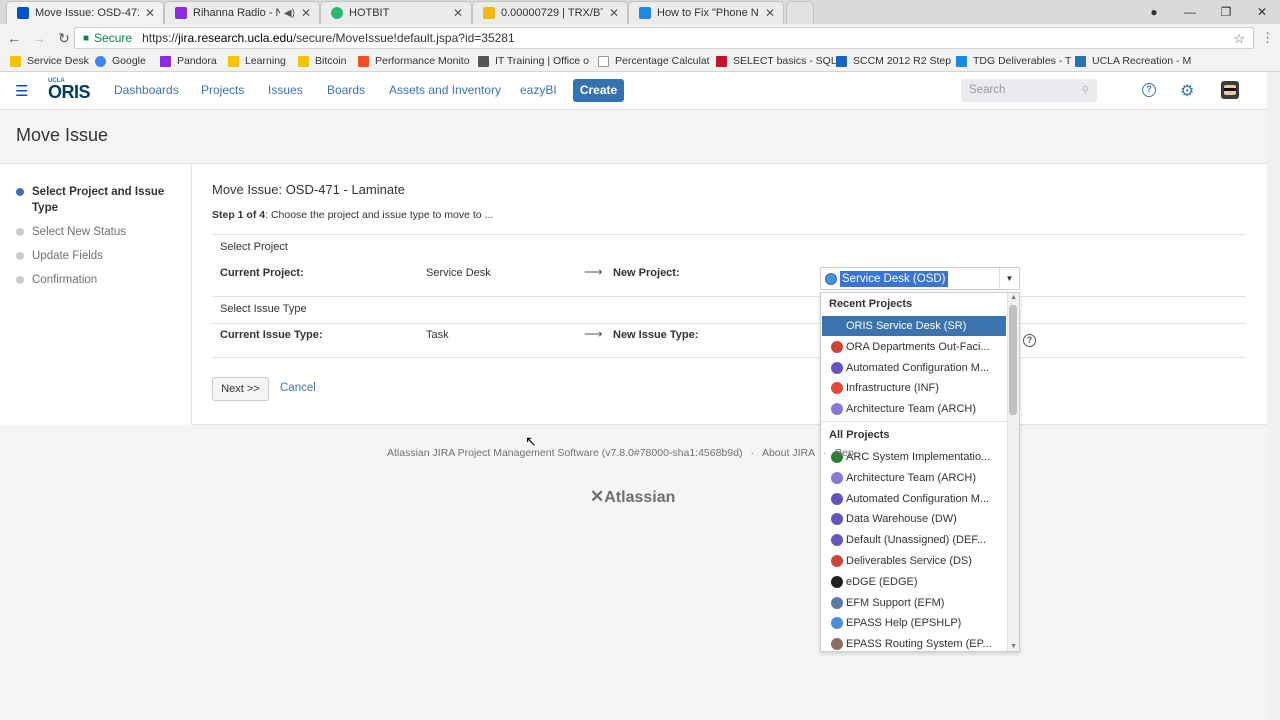  I want to click on bookmark-bitcoin: Bitcoin, so click(322, 61).